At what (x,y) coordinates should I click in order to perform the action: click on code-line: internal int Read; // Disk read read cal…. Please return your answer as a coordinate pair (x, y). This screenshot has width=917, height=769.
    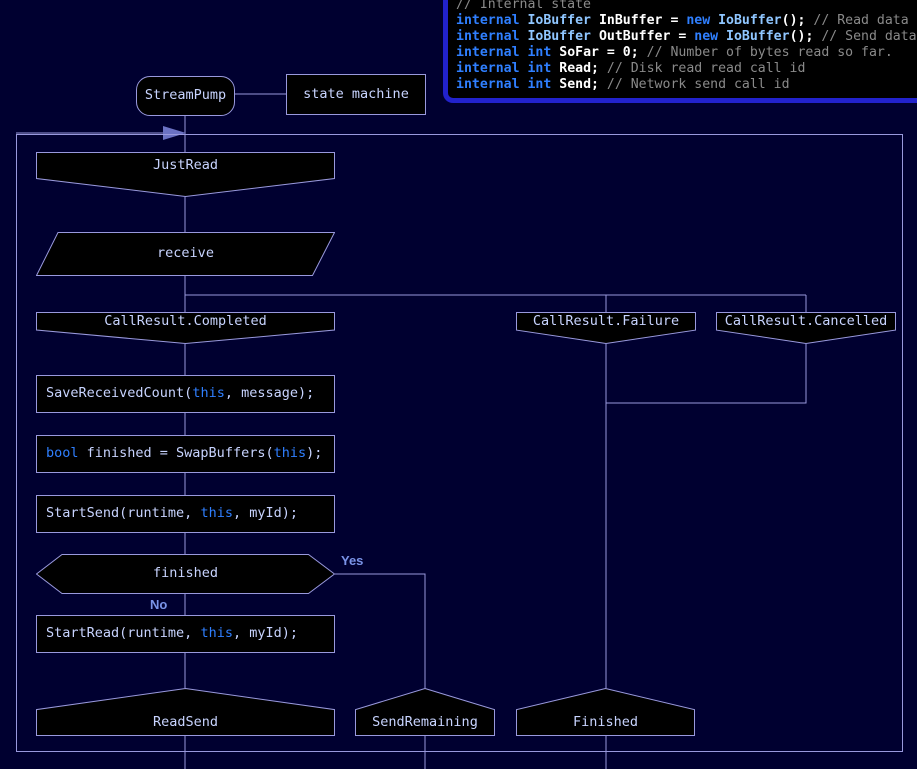
    Looking at the image, I should click on (686, 69).